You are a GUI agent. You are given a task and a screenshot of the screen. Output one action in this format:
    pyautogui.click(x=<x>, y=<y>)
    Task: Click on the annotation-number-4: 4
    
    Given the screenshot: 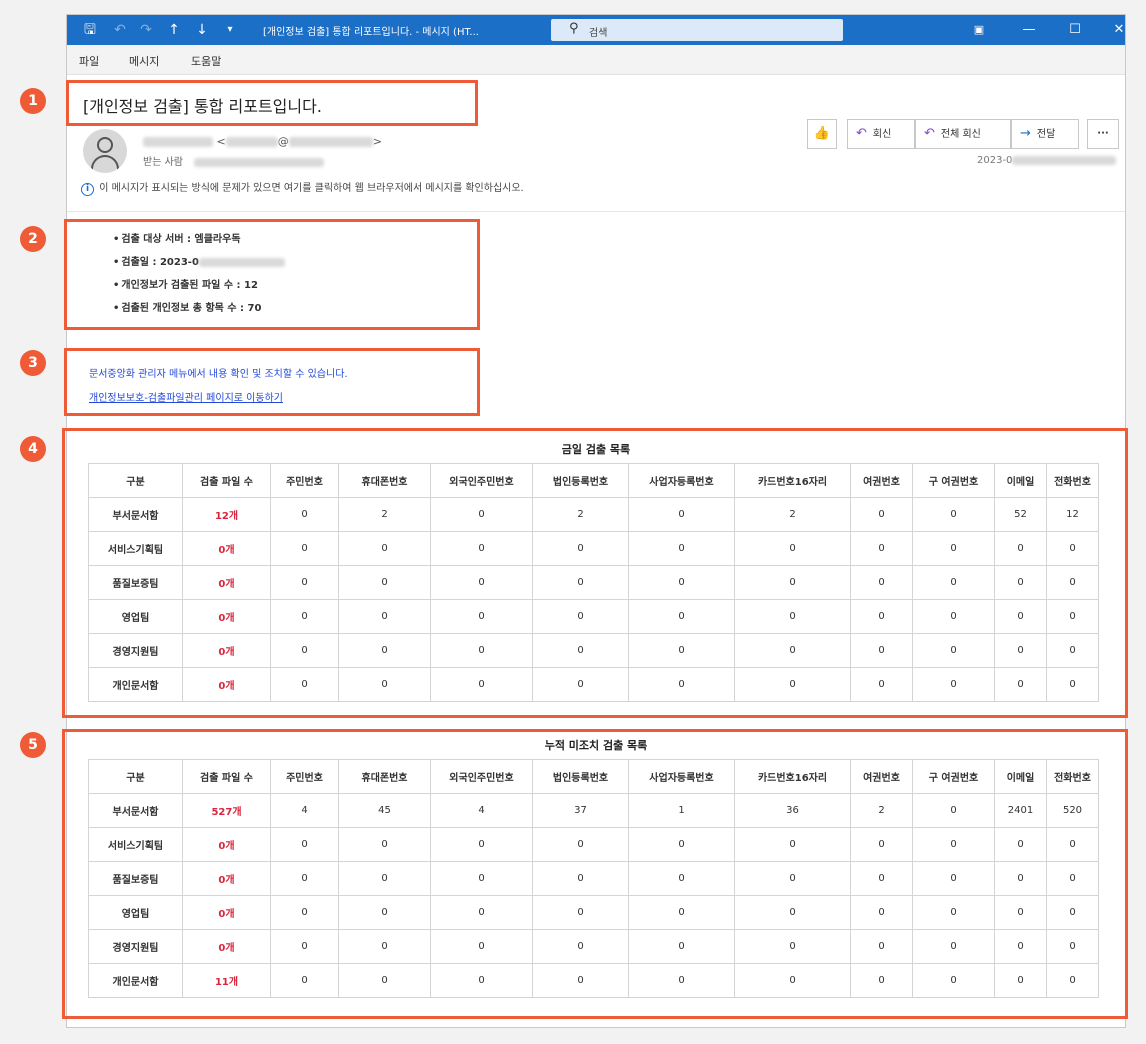 What is the action you would take?
    pyautogui.click(x=33, y=449)
    